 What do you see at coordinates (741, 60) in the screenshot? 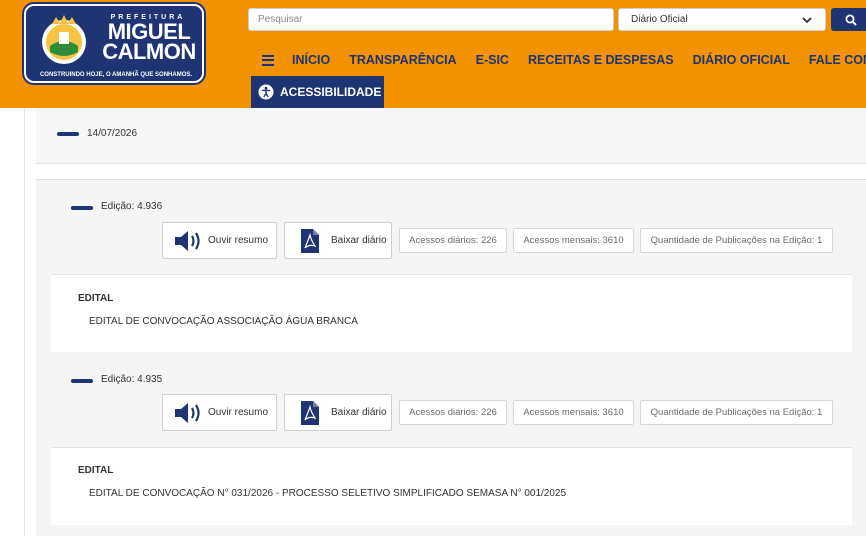
I see `nav-item-diario-oficial: DIÁRIO OFICIAL` at bounding box center [741, 60].